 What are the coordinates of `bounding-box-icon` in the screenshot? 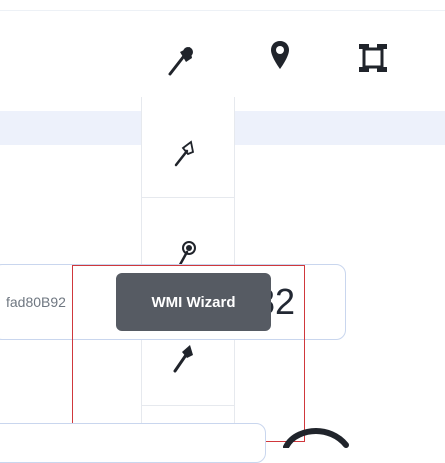 It's located at (373, 58).